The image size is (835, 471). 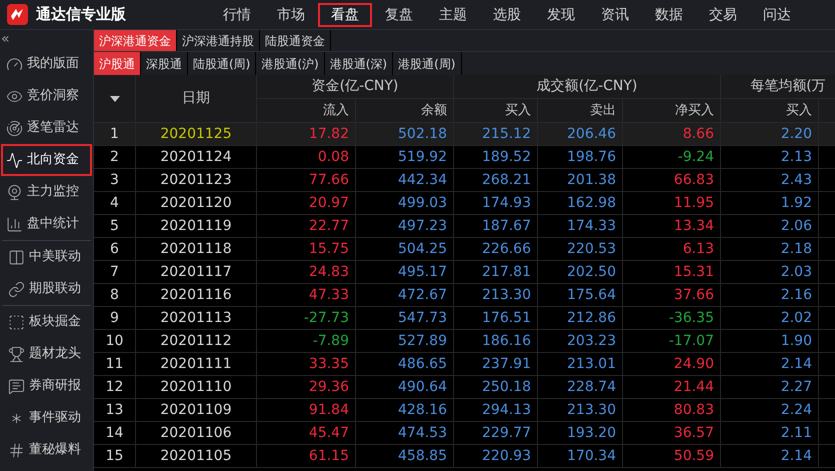 I want to click on sidebar-item: 主力监控, so click(x=46, y=192).